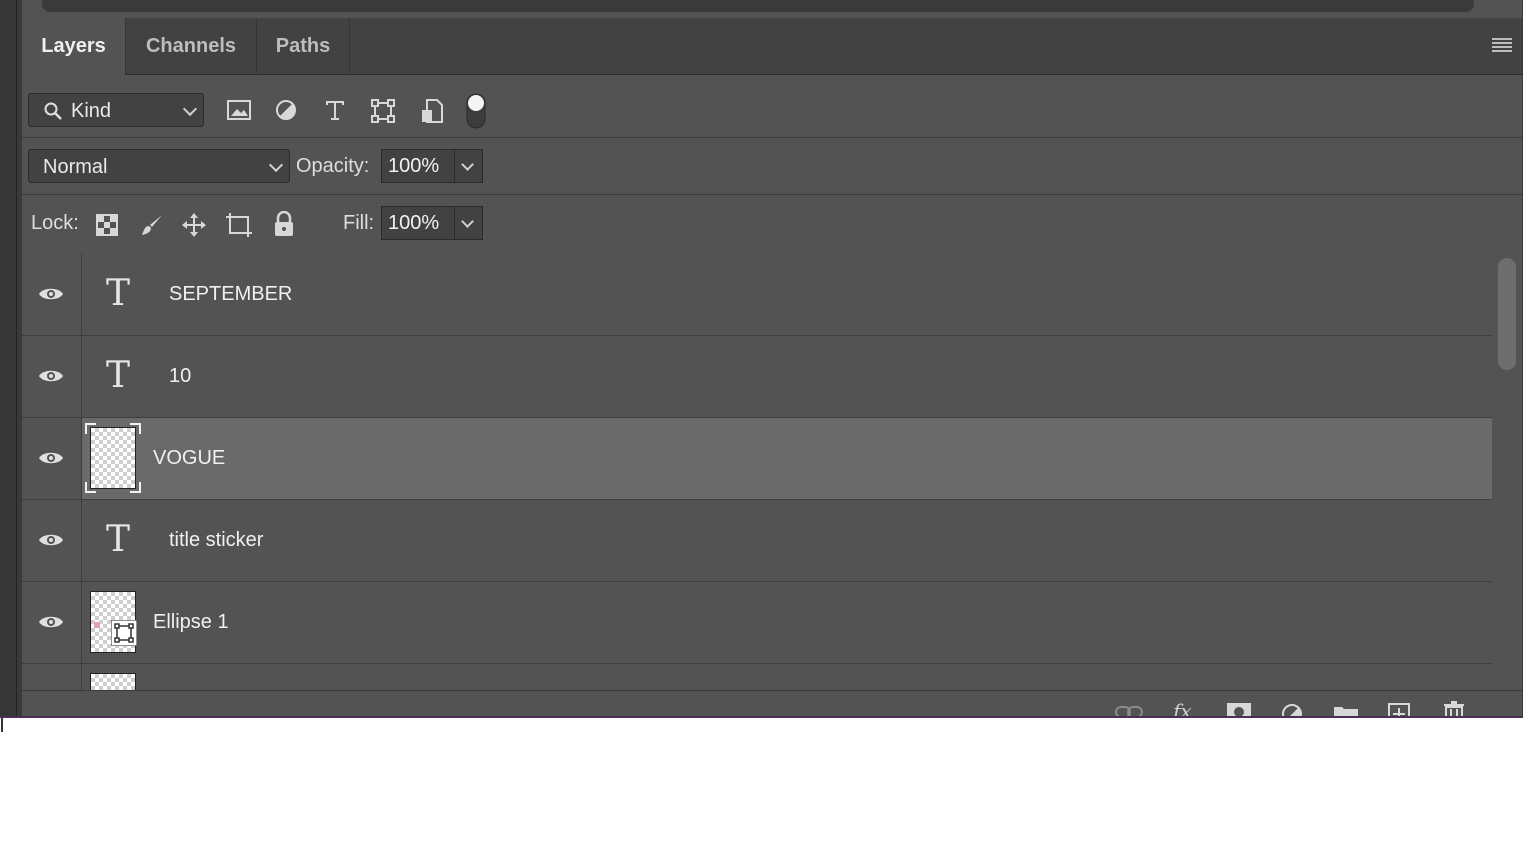  I want to click on type-filter-icon, so click(335, 110).